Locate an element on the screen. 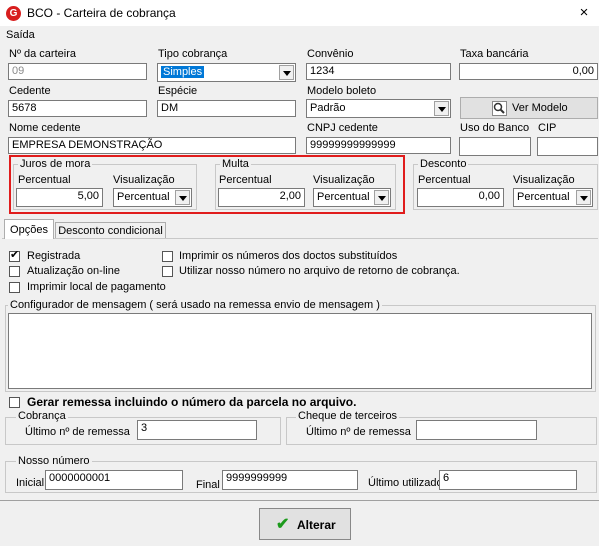 Image resolution: width=599 pixels, height=546 pixels. cip-field is located at coordinates (567, 146).